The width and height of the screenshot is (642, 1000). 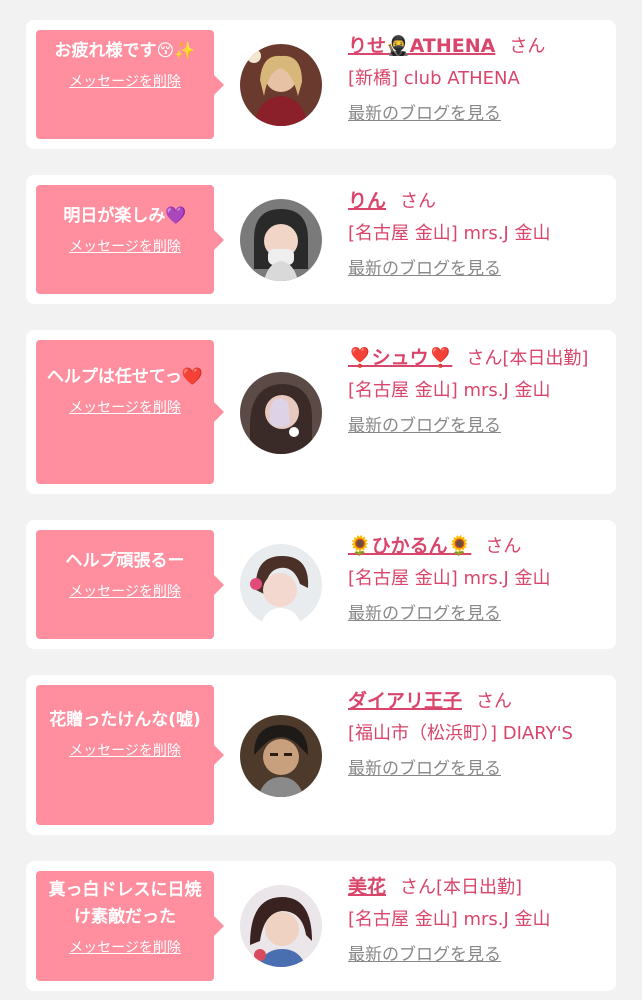 I want to click on message-bubble: お疲れ様です😚✨ メッセージを削除, so click(x=130, y=84).